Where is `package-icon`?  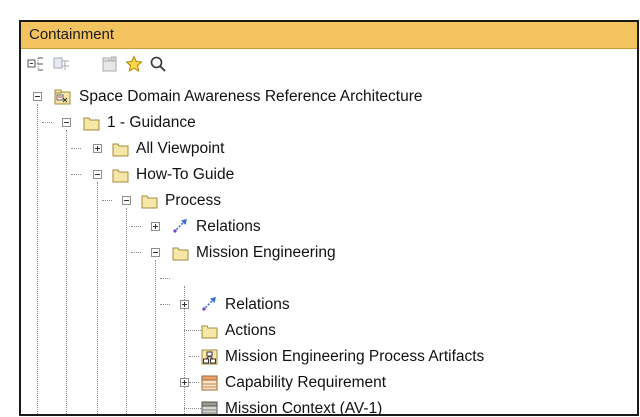
package-icon is located at coordinates (110, 64).